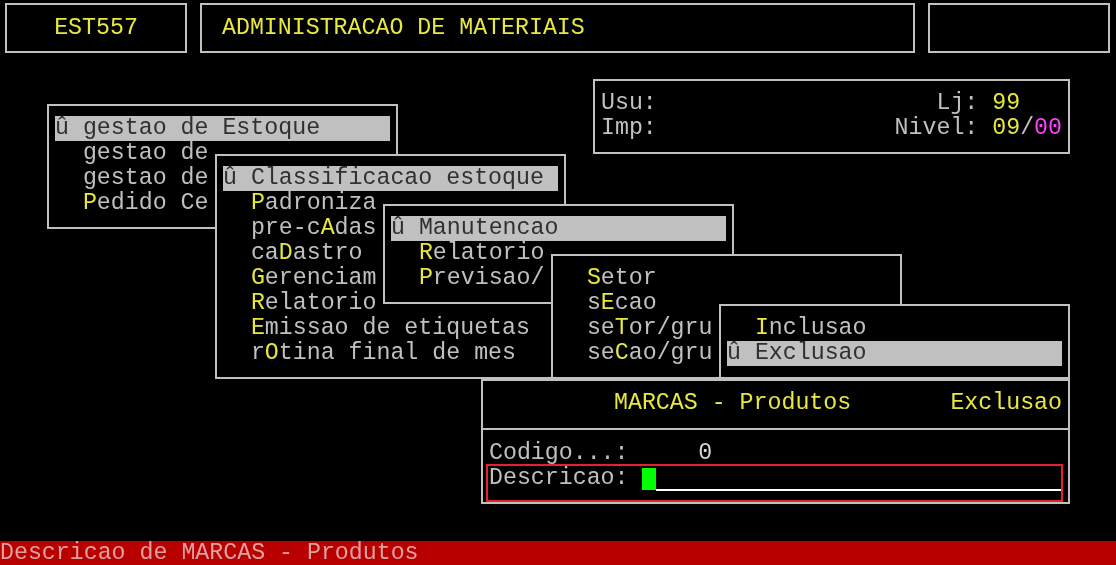  What do you see at coordinates (96, 28) in the screenshot?
I see `program-code: EST557` at bounding box center [96, 28].